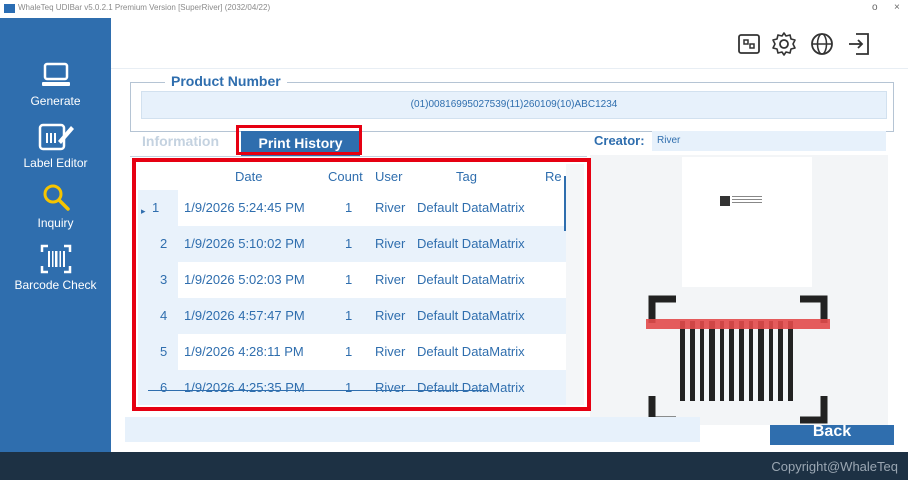  What do you see at coordinates (164, 387) in the screenshot?
I see `row-index: 6` at bounding box center [164, 387].